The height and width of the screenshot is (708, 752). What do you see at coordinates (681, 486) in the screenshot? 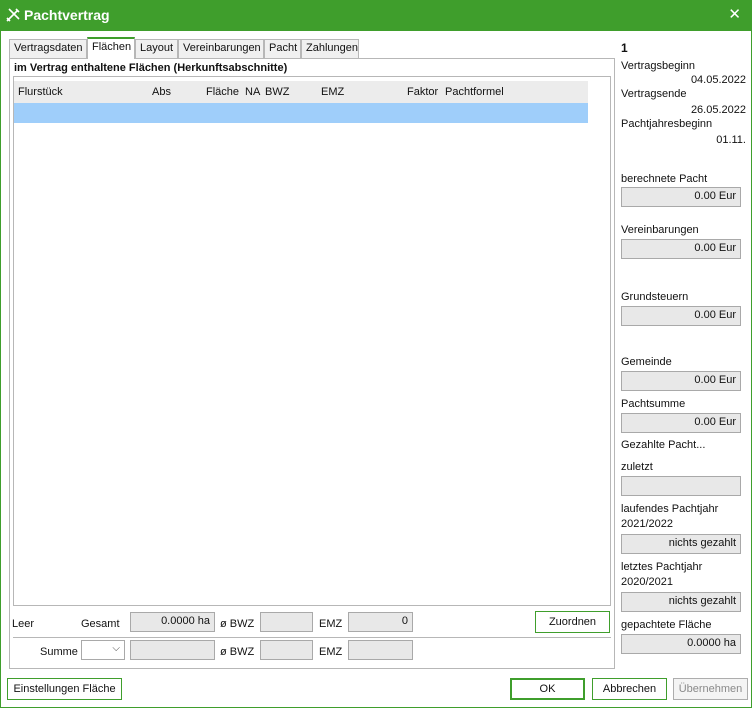
I see `zuletzt-field` at bounding box center [681, 486].